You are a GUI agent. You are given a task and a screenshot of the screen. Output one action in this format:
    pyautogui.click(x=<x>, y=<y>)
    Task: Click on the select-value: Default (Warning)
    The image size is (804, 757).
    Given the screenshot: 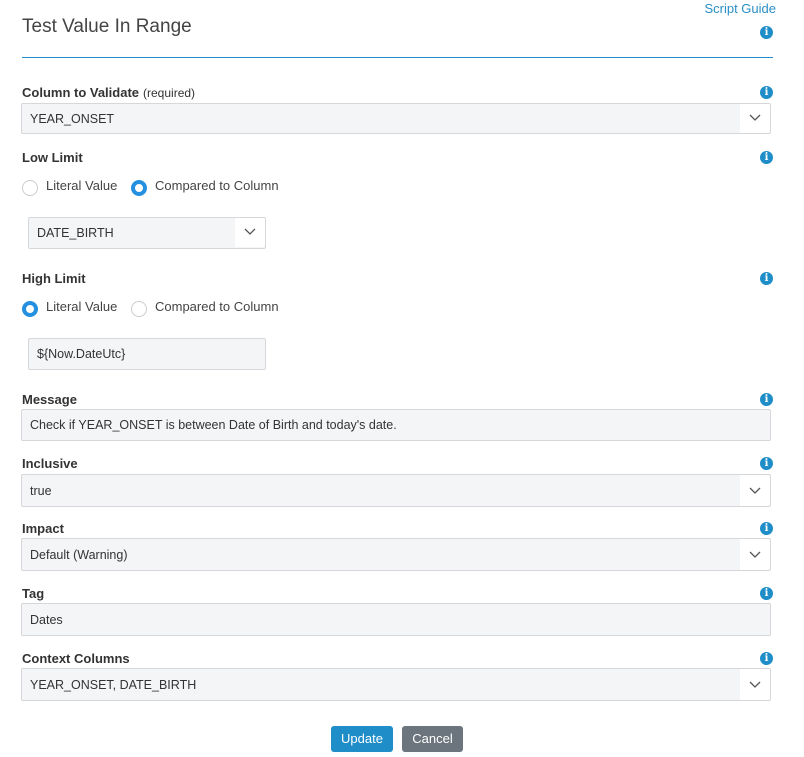 What is the action you would take?
    pyautogui.click(x=79, y=555)
    